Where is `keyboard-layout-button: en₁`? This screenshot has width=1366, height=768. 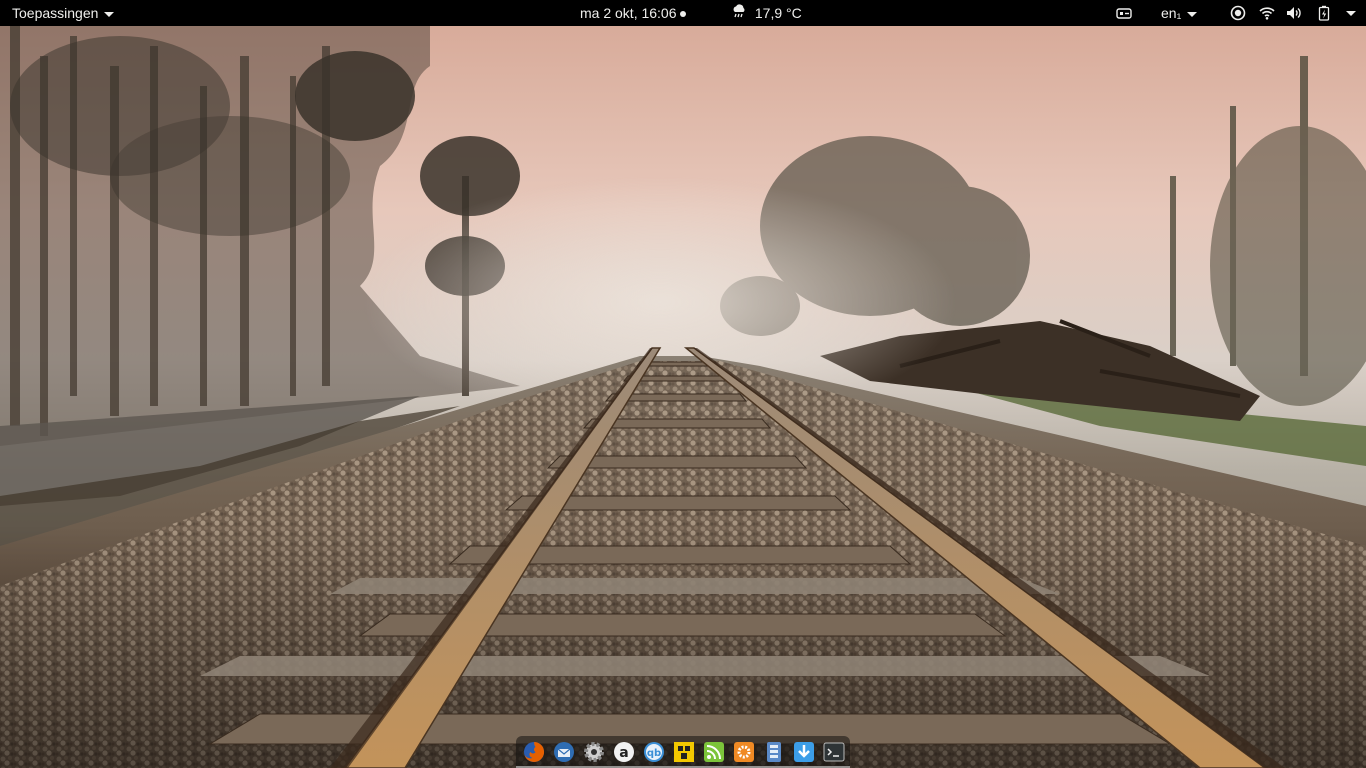
keyboard-layout-button: en₁ is located at coordinates (1179, 13).